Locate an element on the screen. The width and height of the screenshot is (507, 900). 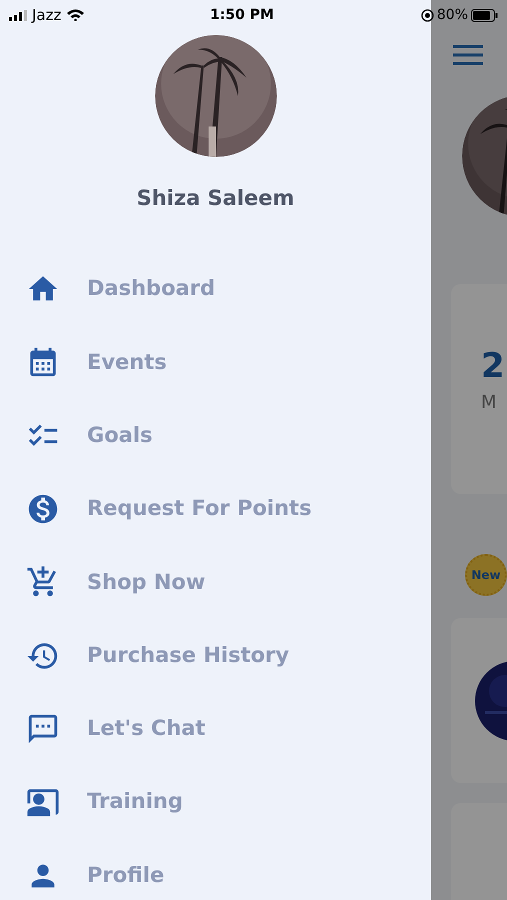
clock-time: 1:50 PM is located at coordinates (242, 15).